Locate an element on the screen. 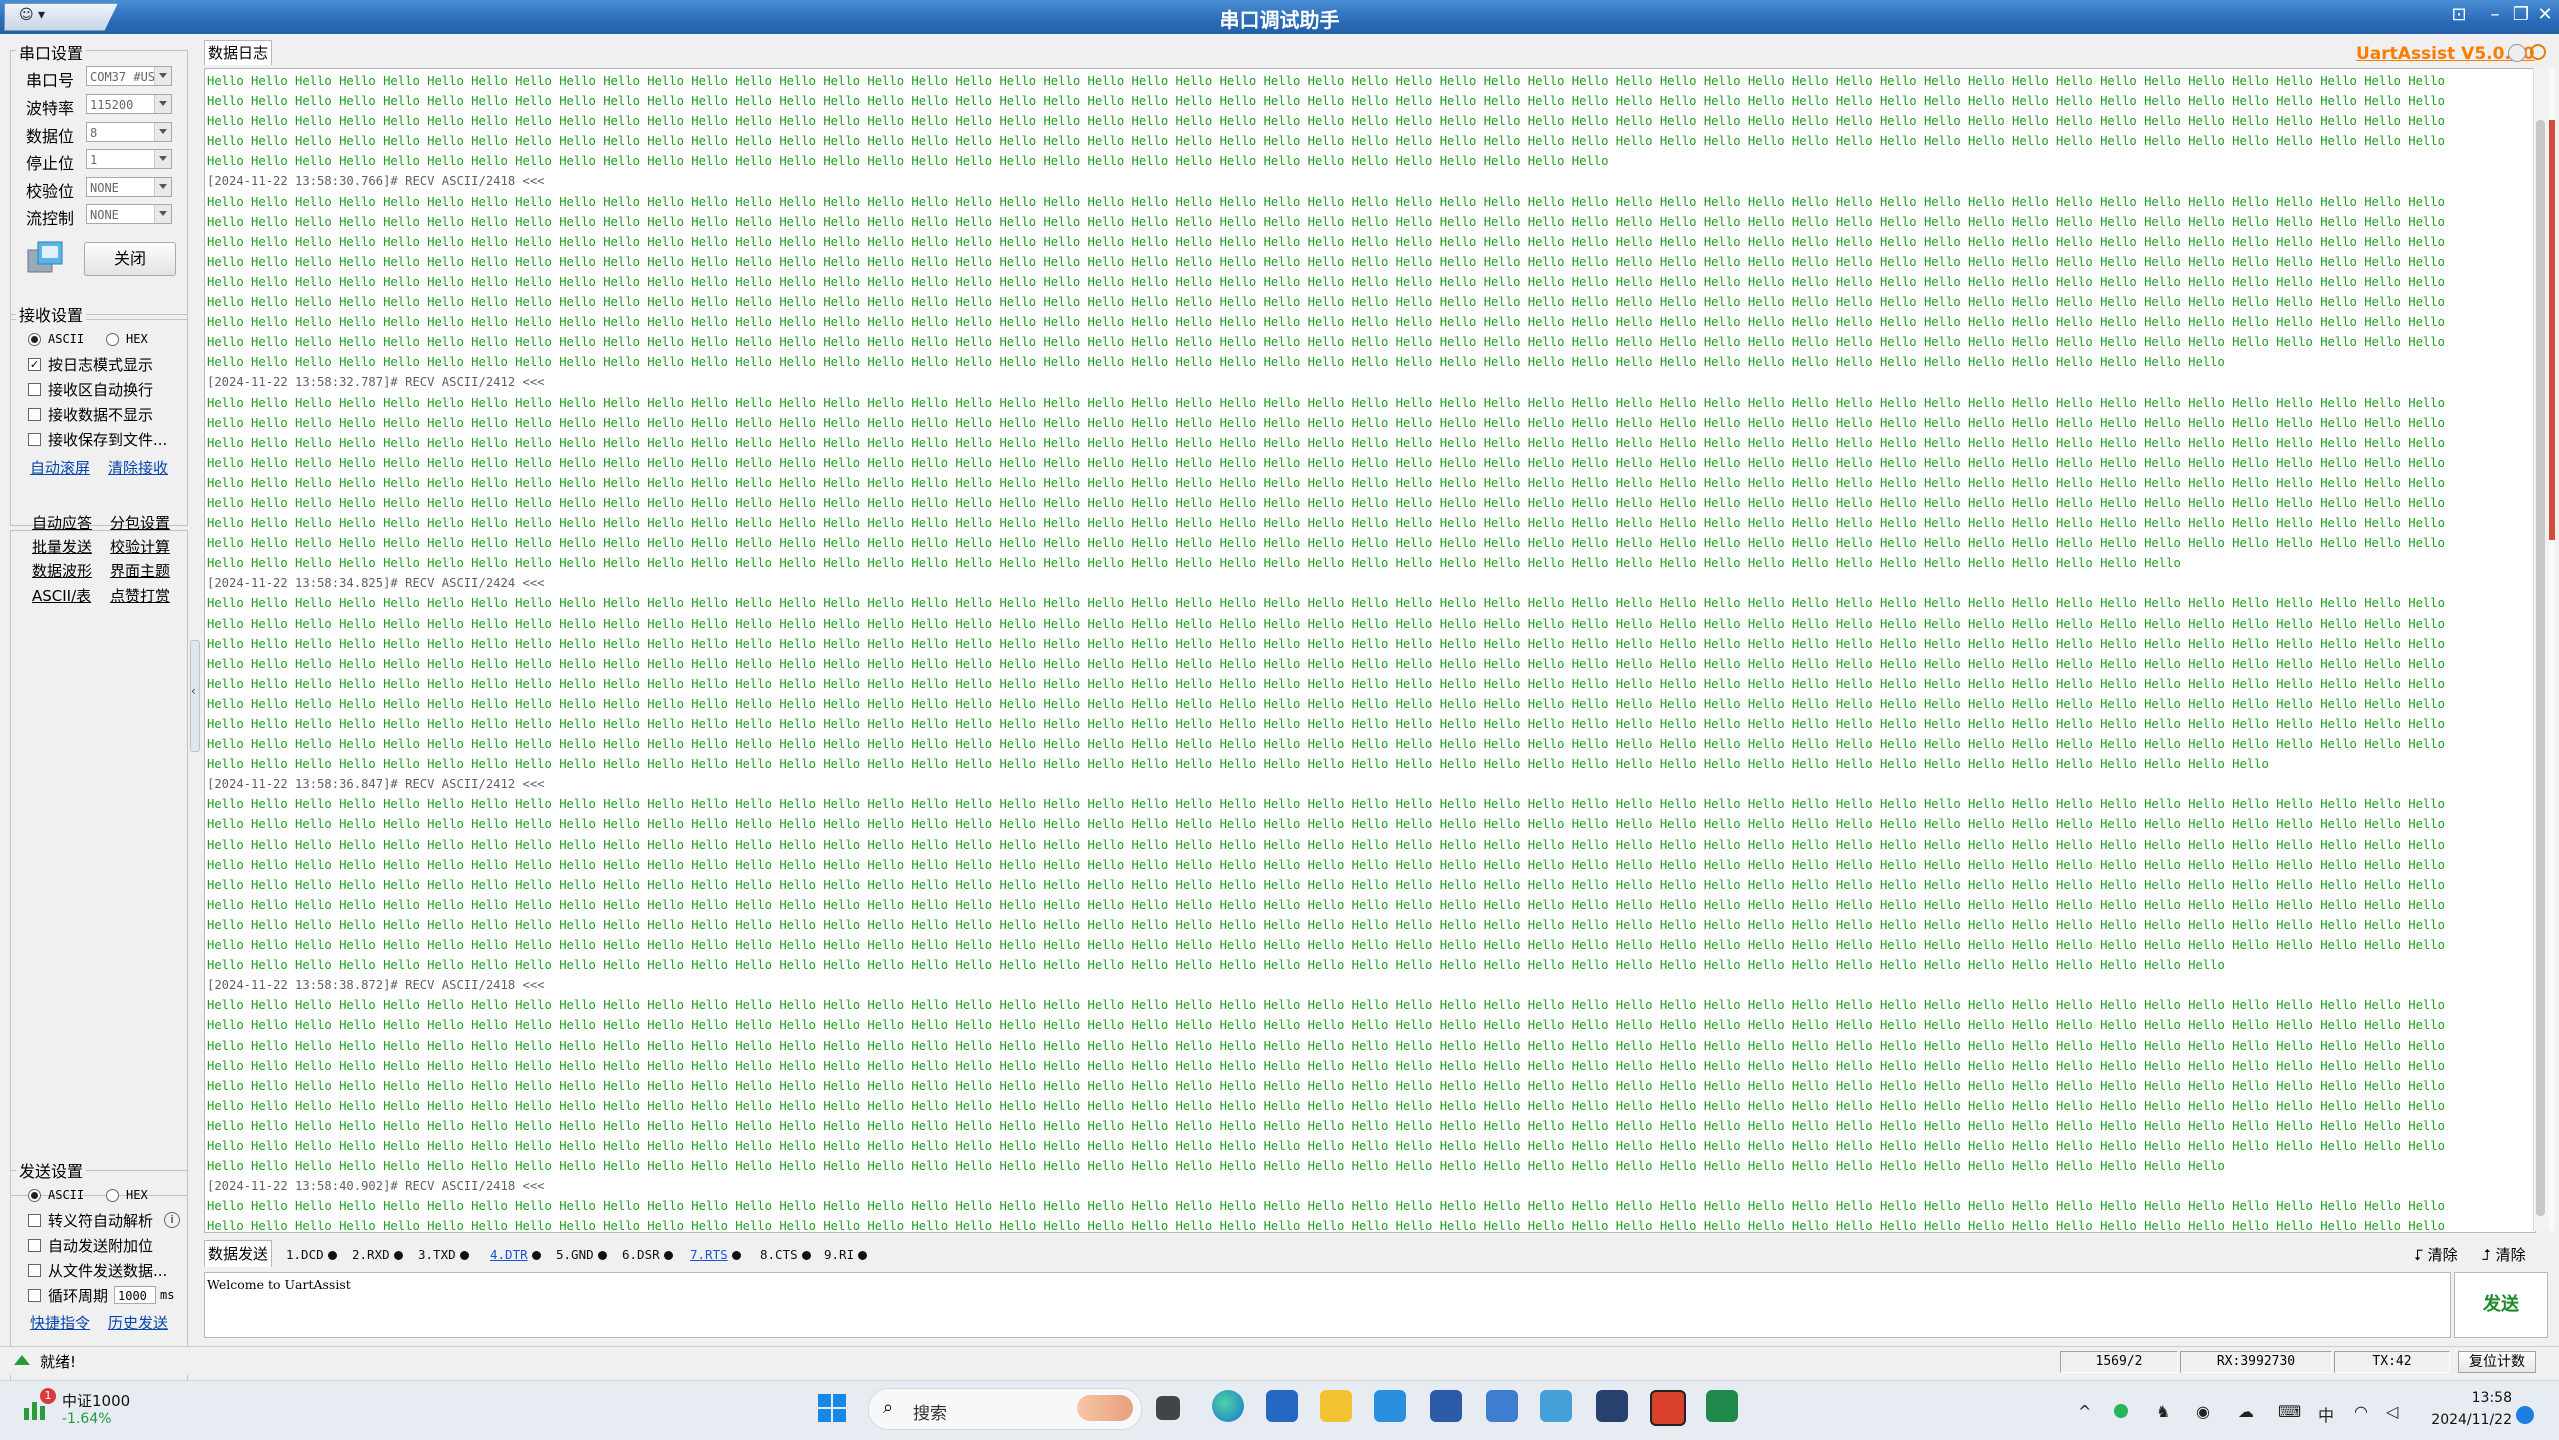 Image resolution: width=2559 pixels, height=1440 pixels. auto-append-checkbox is located at coordinates (34, 1245).